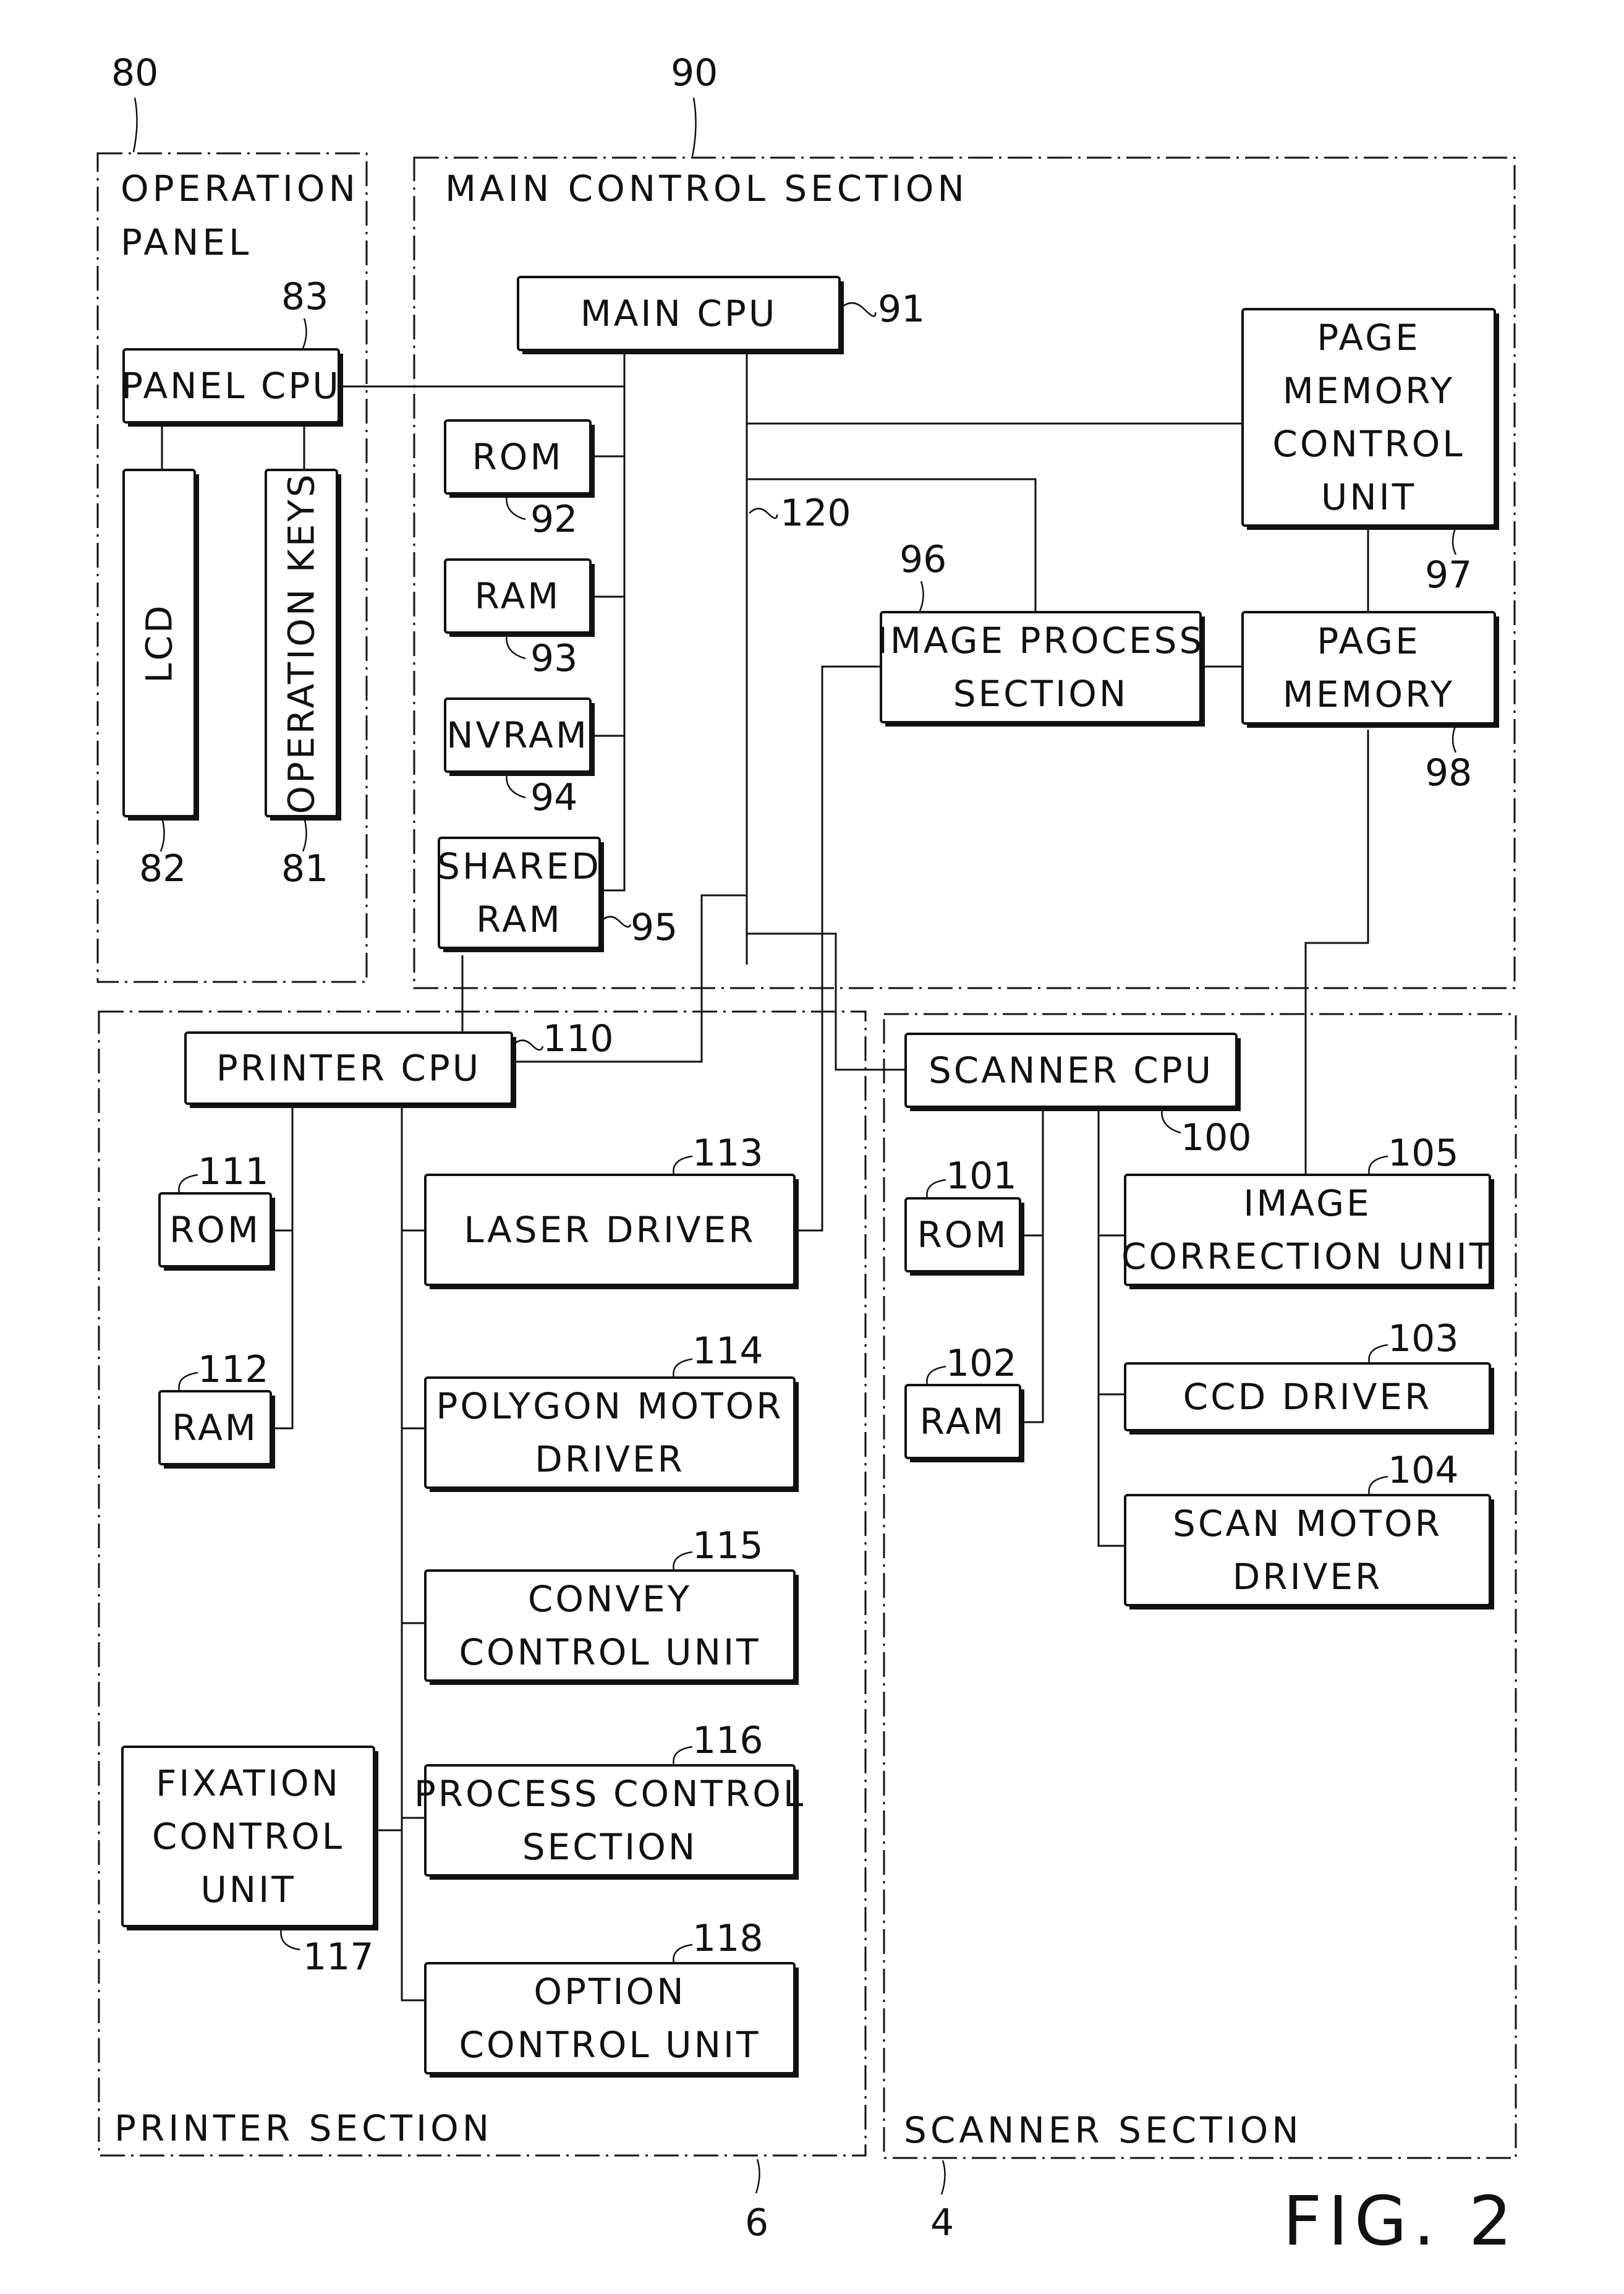 This screenshot has height=2294, width=1624. Describe the element at coordinates (610, 1599) in the screenshot. I see `convey-control-label-line1: CONVEY` at that location.